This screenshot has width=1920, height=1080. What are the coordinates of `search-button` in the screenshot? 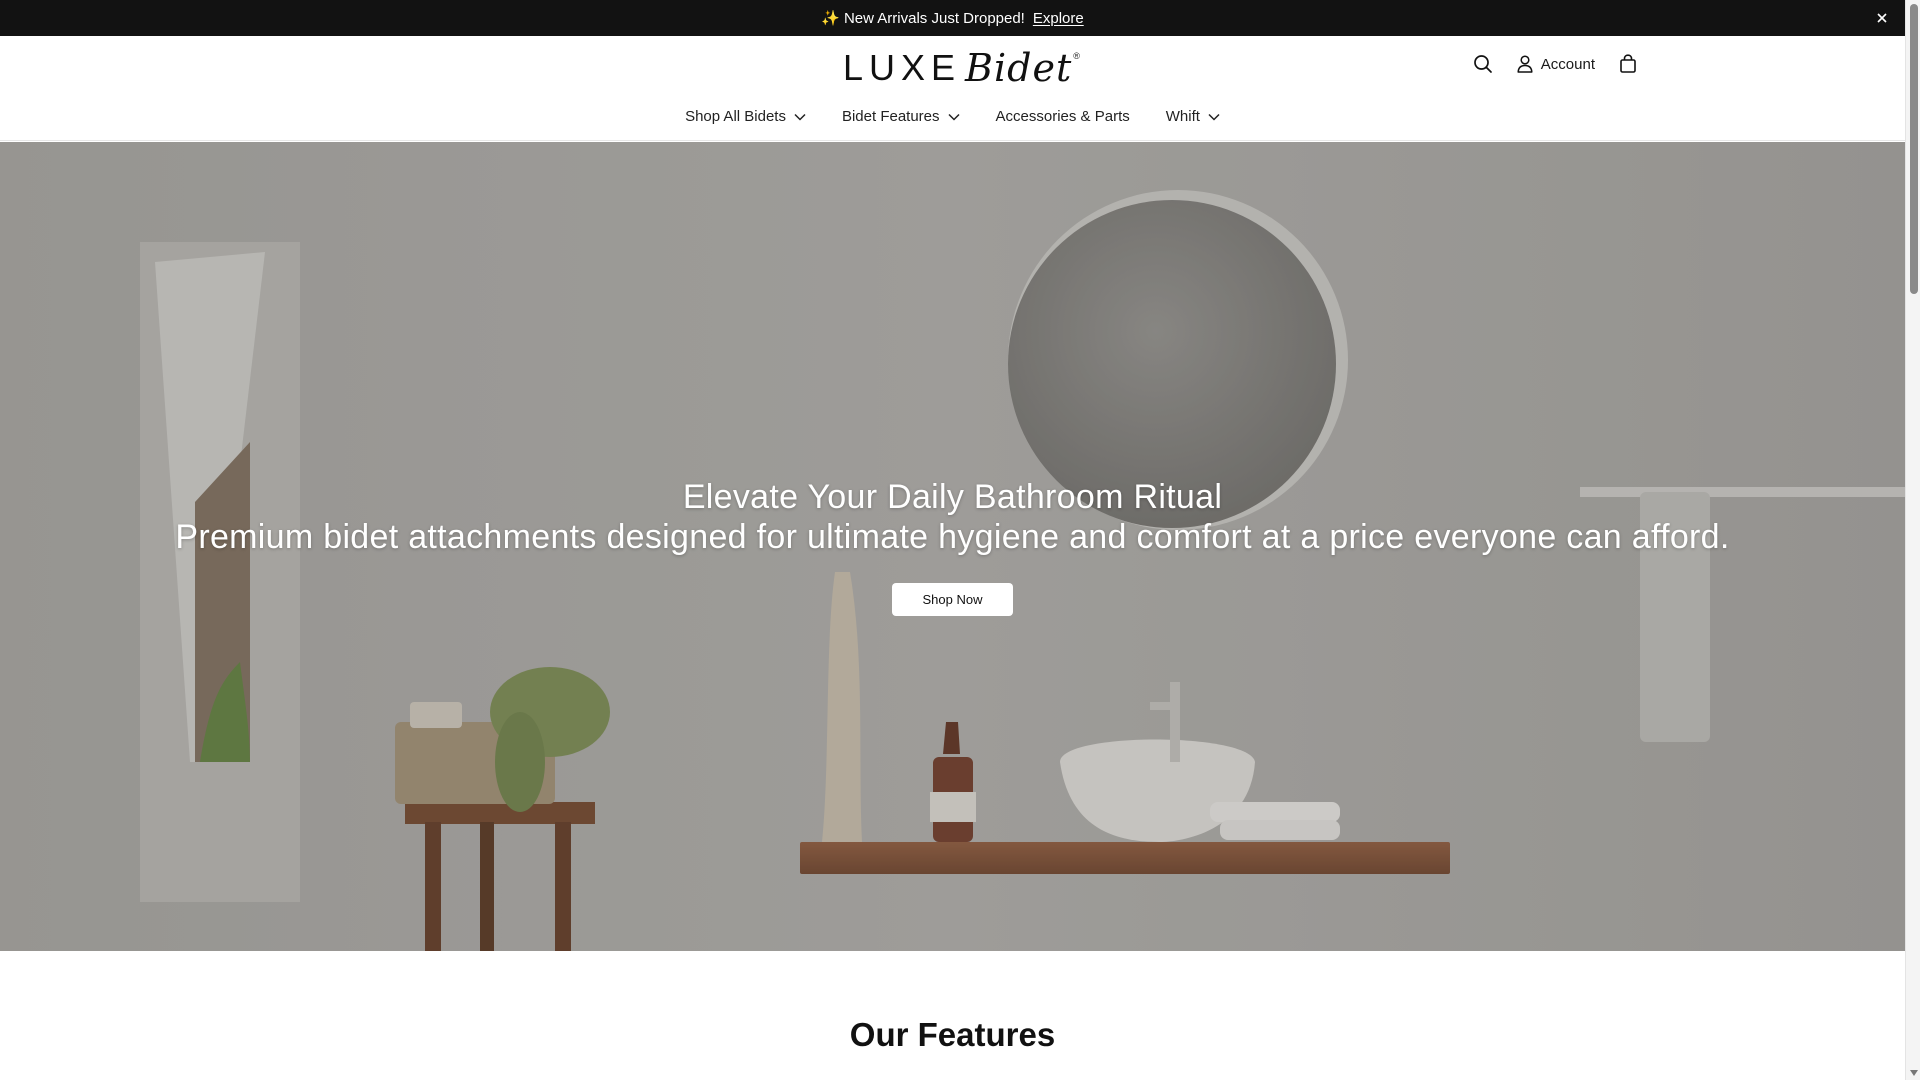 It's located at (1483, 64).